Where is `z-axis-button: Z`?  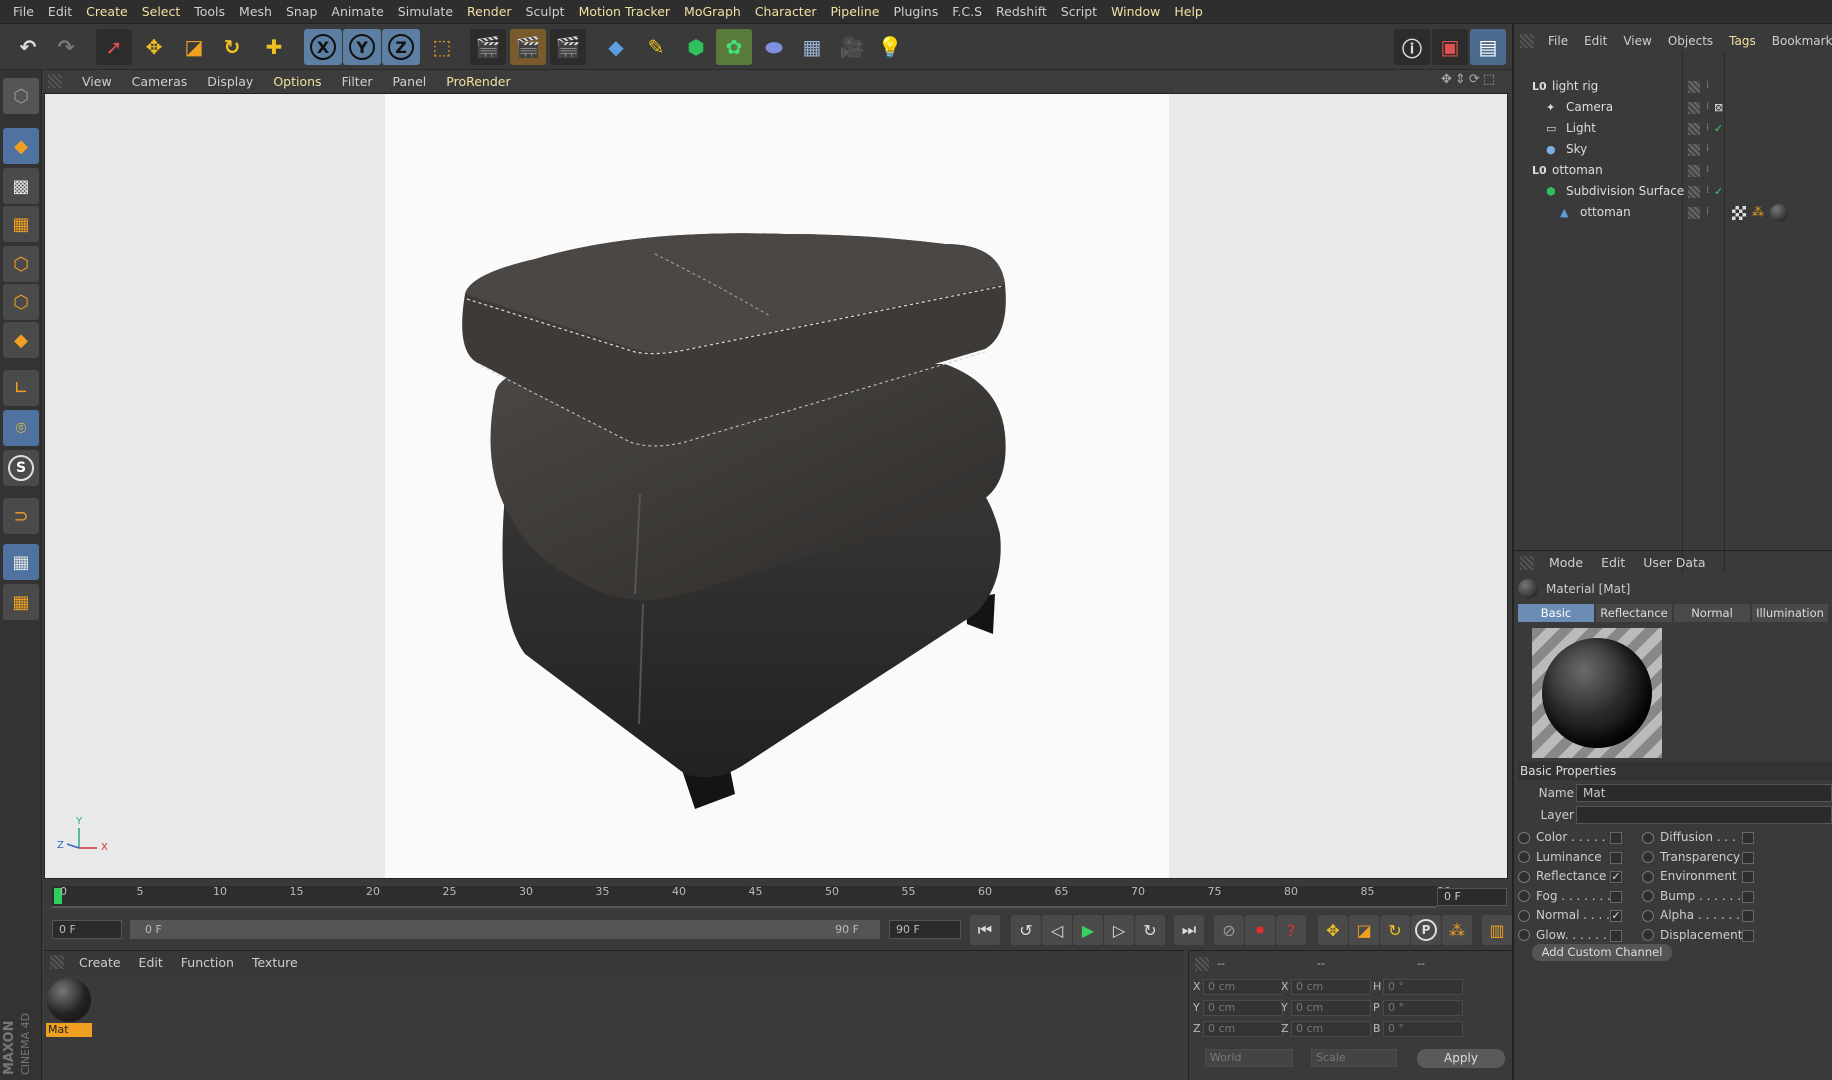 z-axis-button: Z is located at coordinates (401, 47).